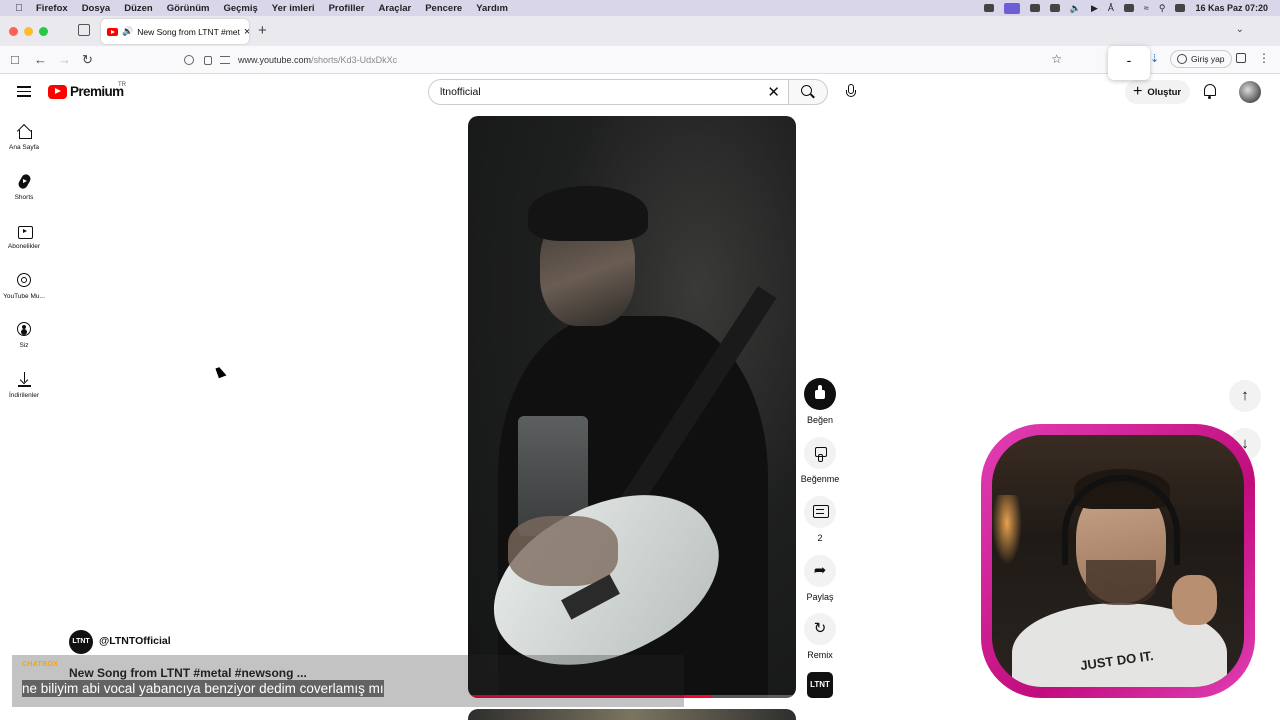  Describe the element at coordinates (240, 8) in the screenshot. I see `menu-history: Geçmiş` at that location.